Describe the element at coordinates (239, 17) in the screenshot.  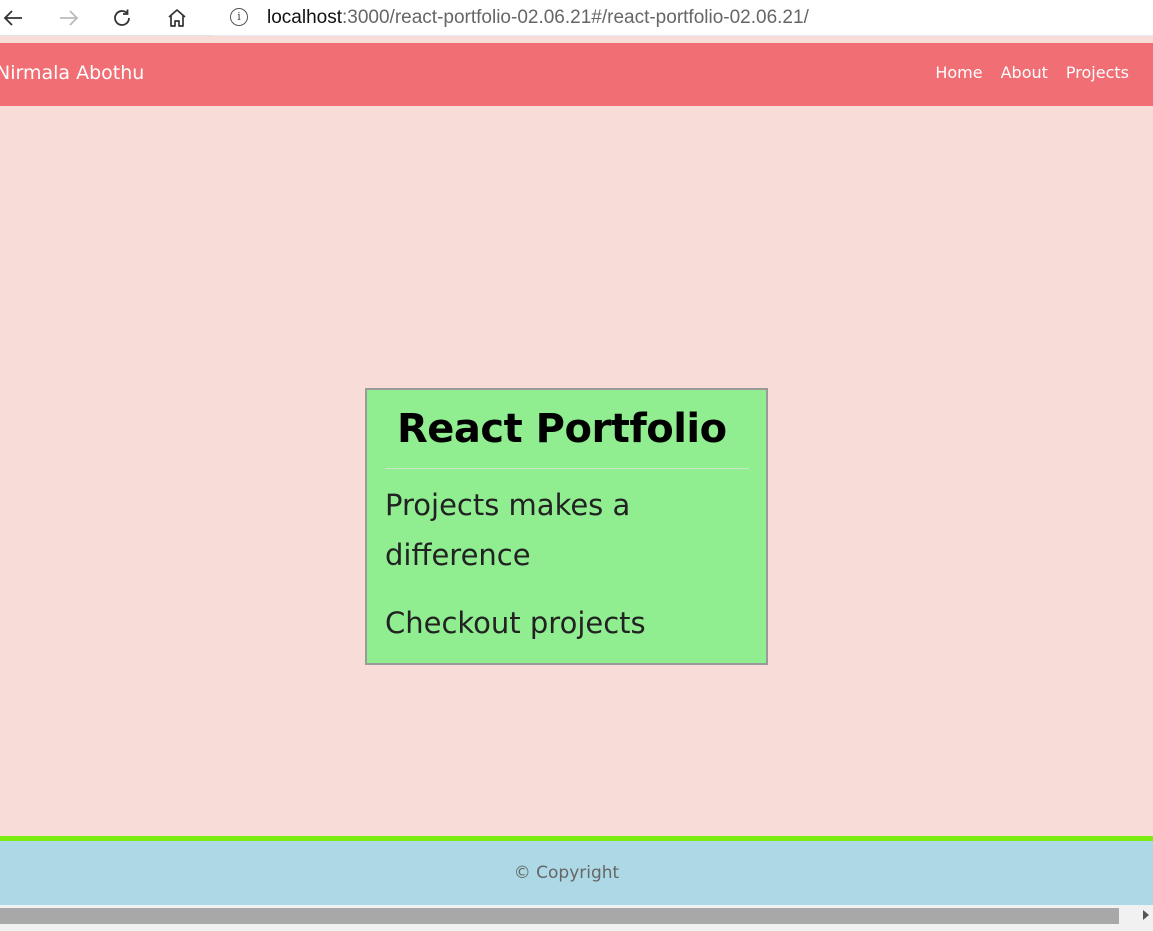
I see `site-info-icon: i` at that location.